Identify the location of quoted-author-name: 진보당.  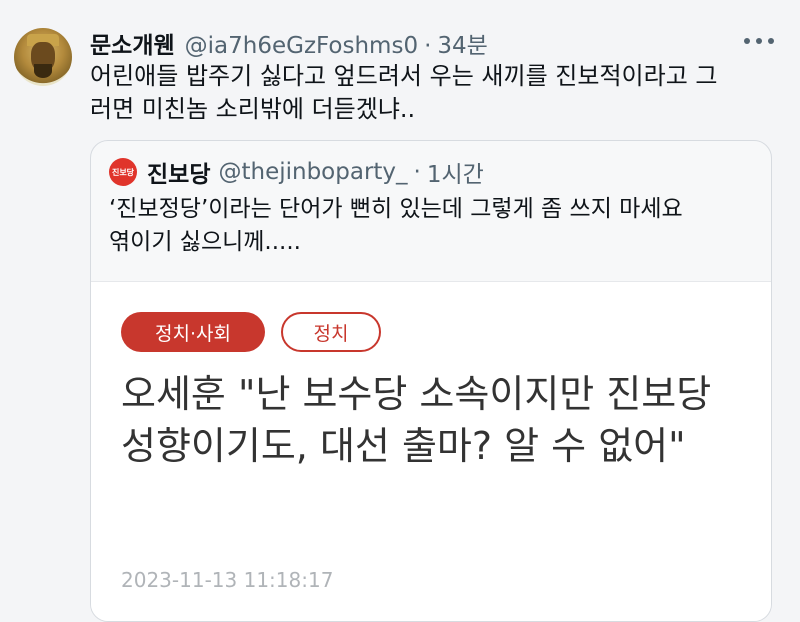
(178, 172).